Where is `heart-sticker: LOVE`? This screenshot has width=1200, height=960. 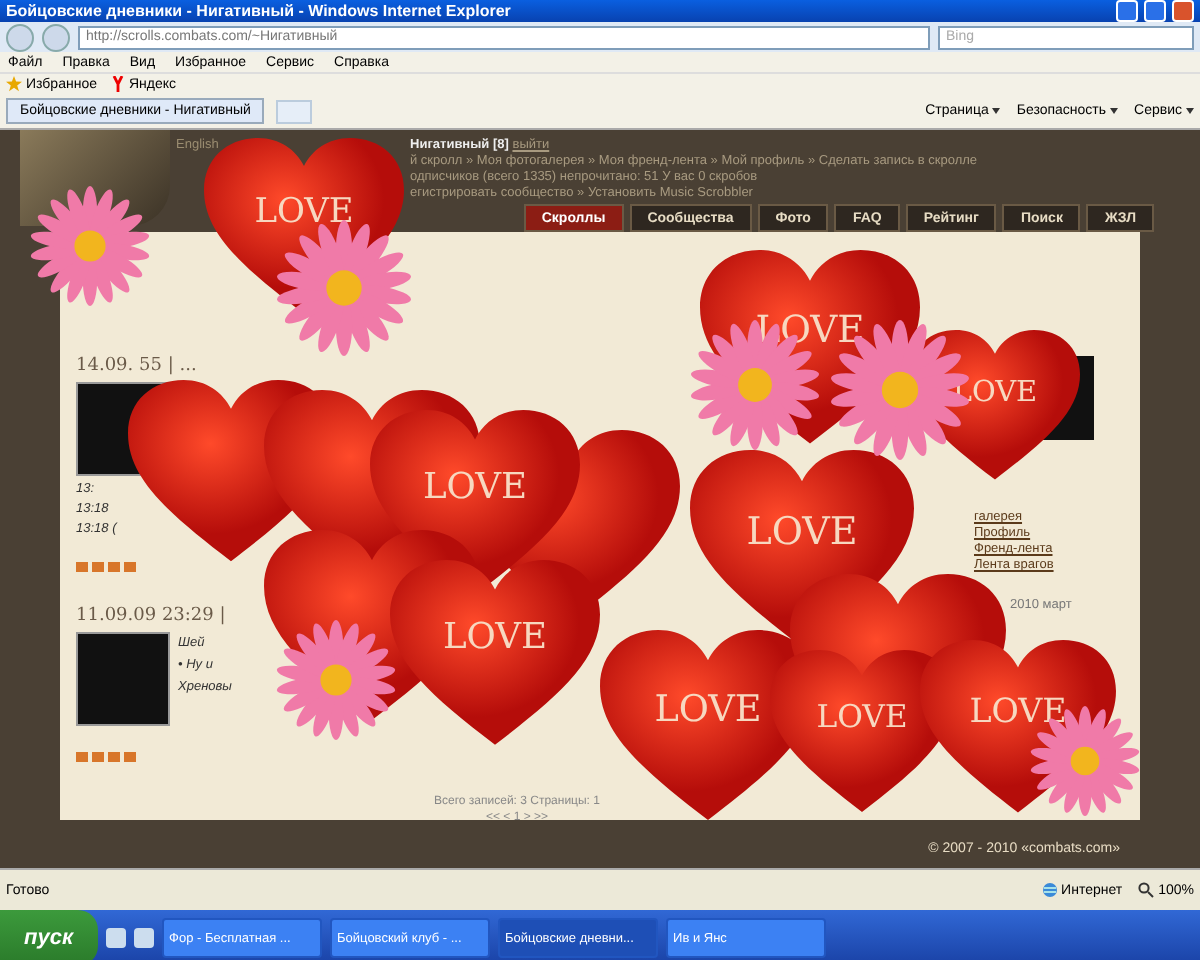
heart-sticker: LOVE is located at coordinates (495, 654).